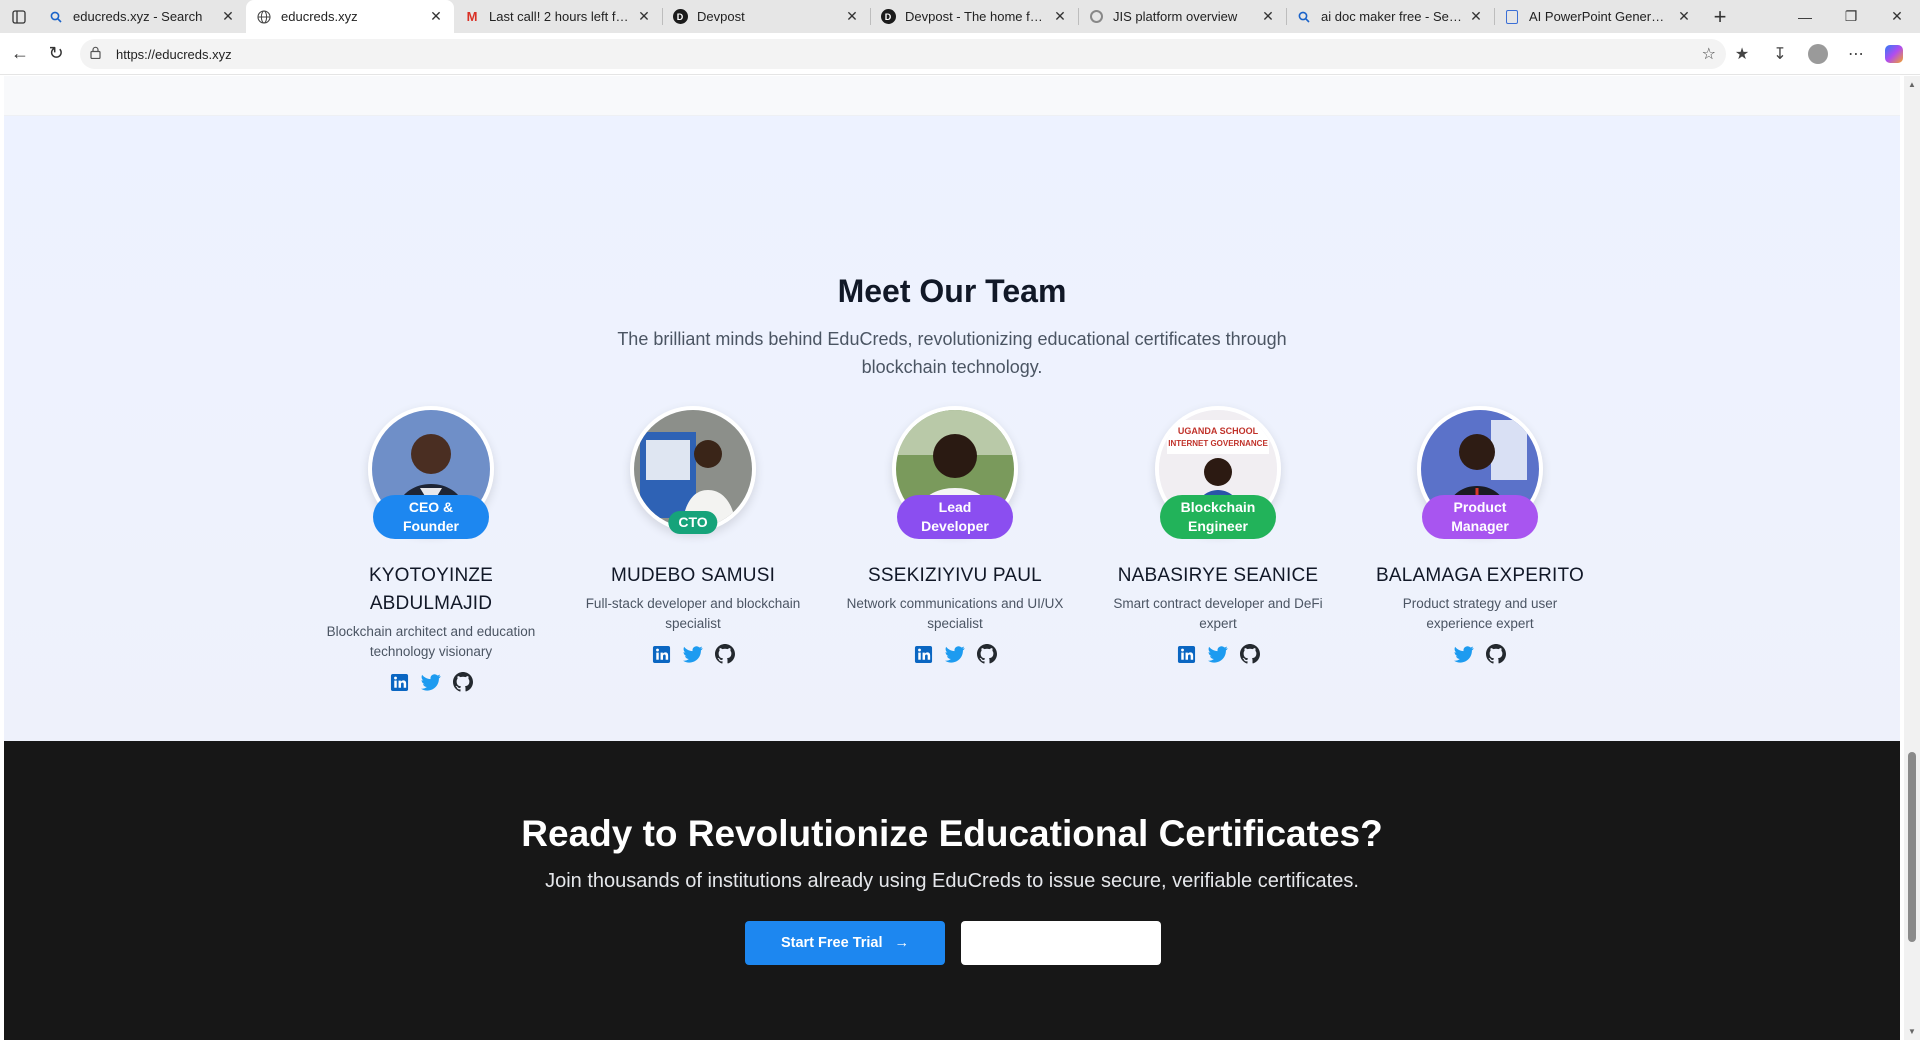 This screenshot has width=1920, height=1040. I want to click on profile-avatar, so click(1818, 54).